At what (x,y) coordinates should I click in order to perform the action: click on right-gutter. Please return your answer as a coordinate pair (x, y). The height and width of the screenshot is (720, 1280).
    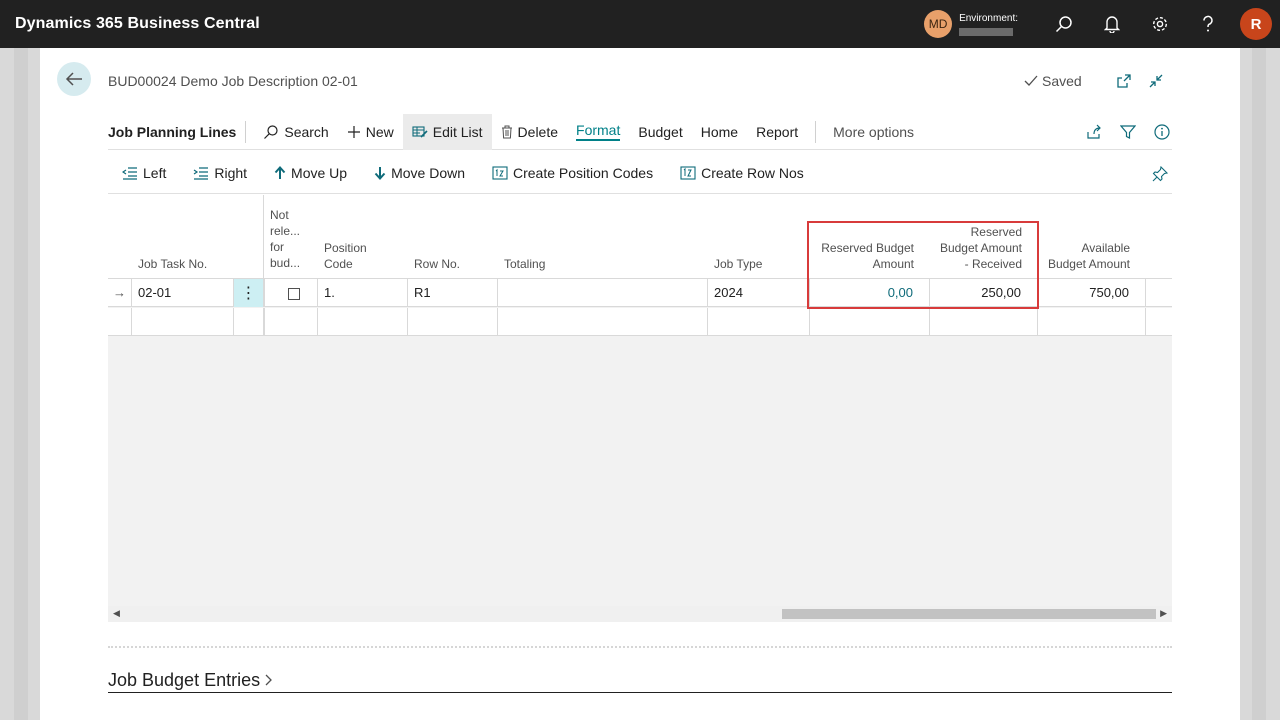
    Looking at the image, I should click on (1260, 384).